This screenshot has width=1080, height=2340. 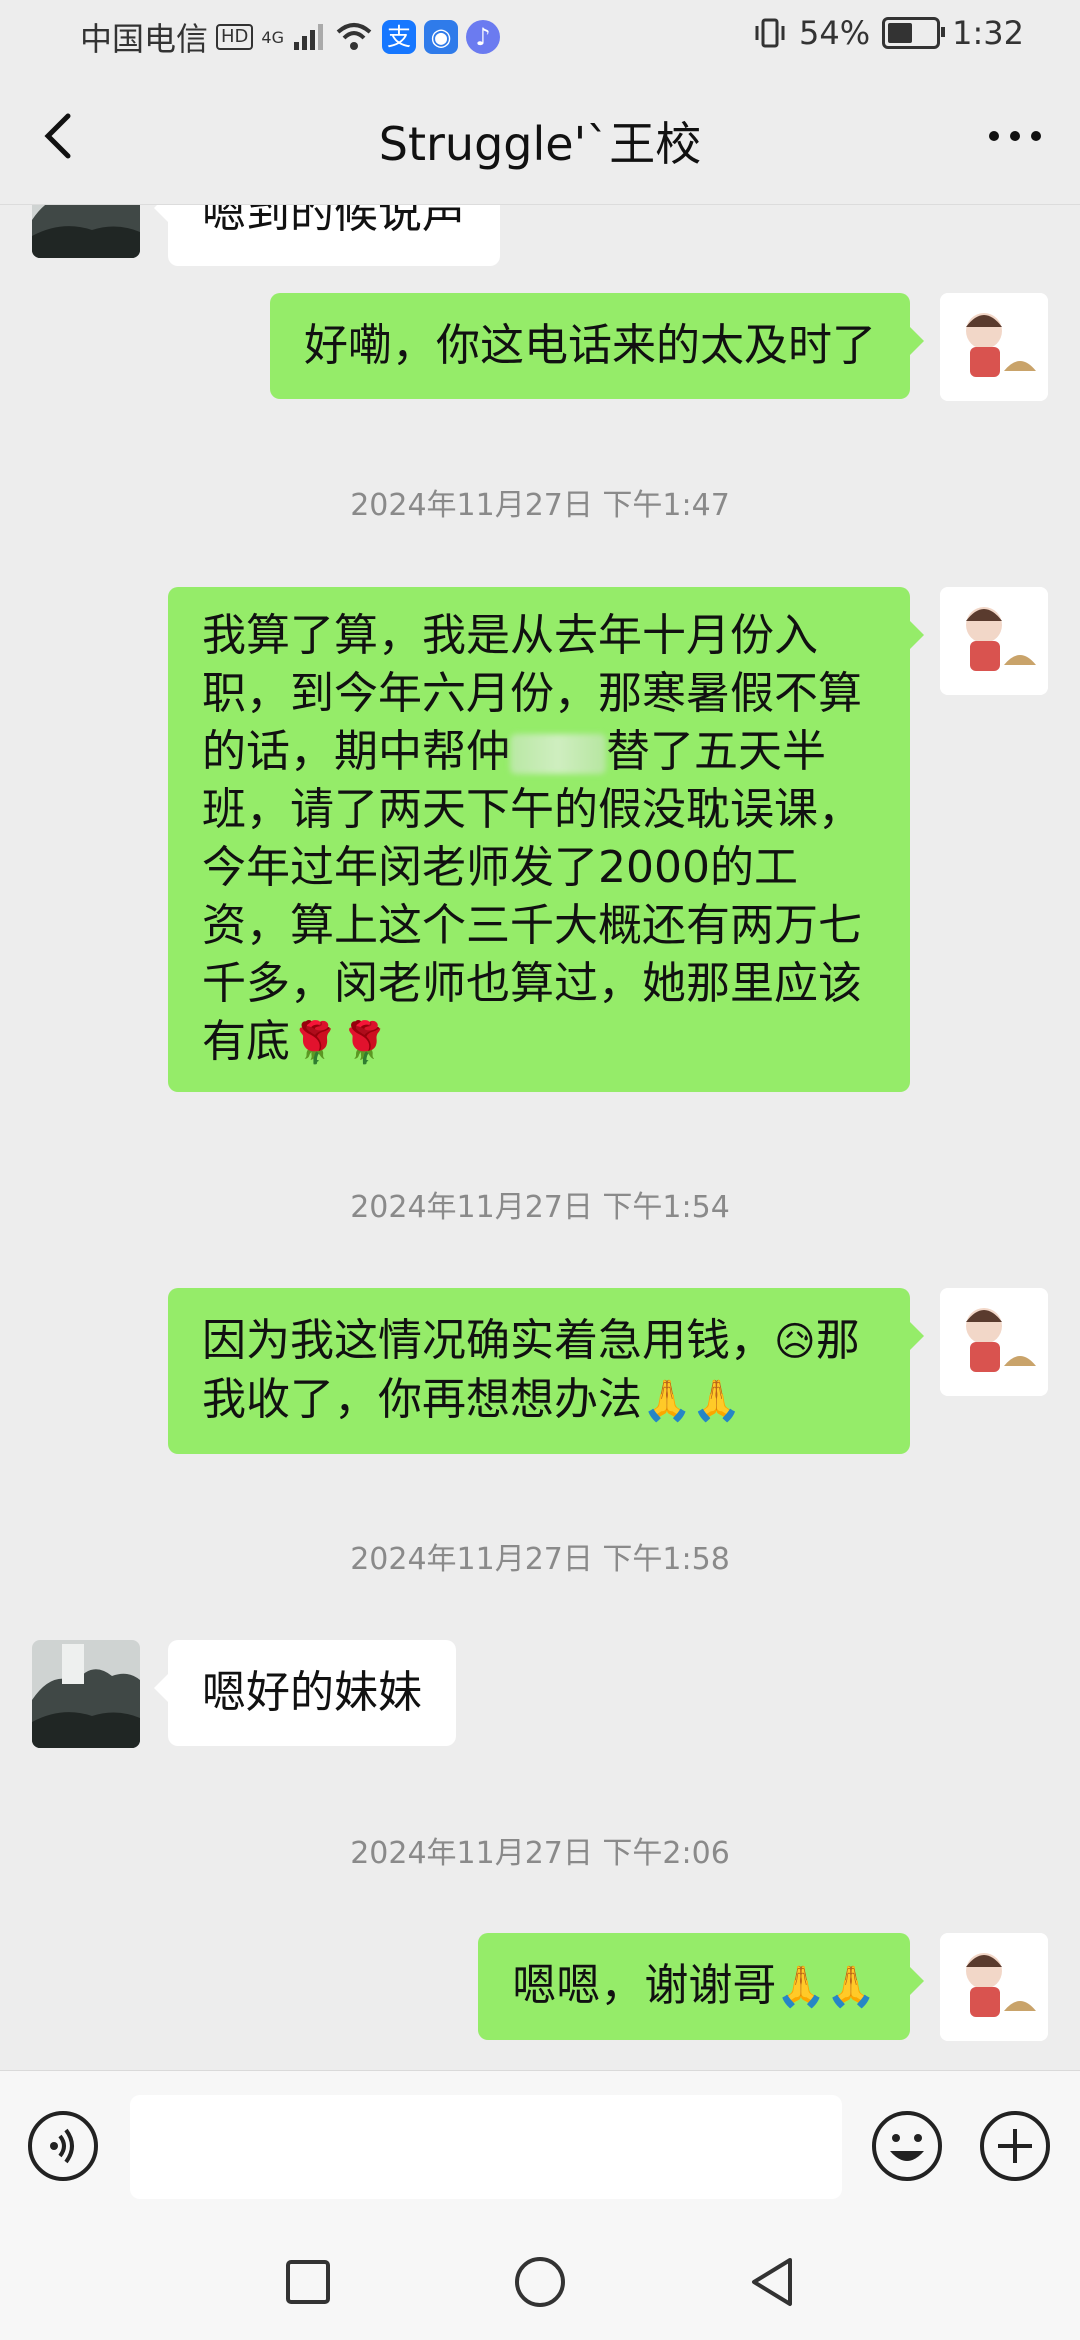 What do you see at coordinates (835, 33) in the screenshot?
I see `battery-percent: 54%` at bounding box center [835, 33].